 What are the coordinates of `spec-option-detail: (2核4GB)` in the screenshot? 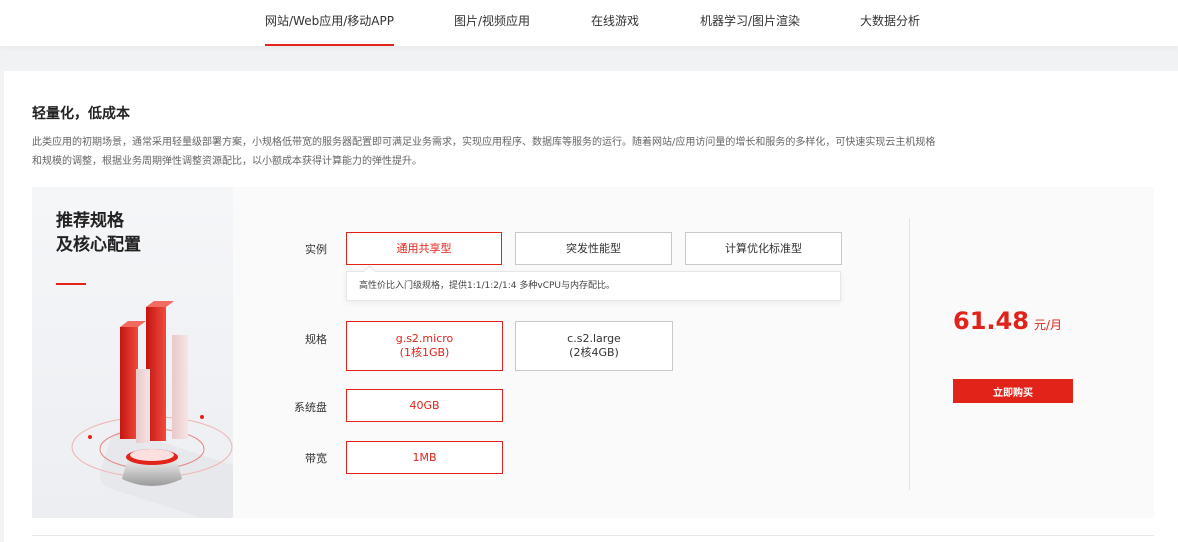 It's located at (594, 352).